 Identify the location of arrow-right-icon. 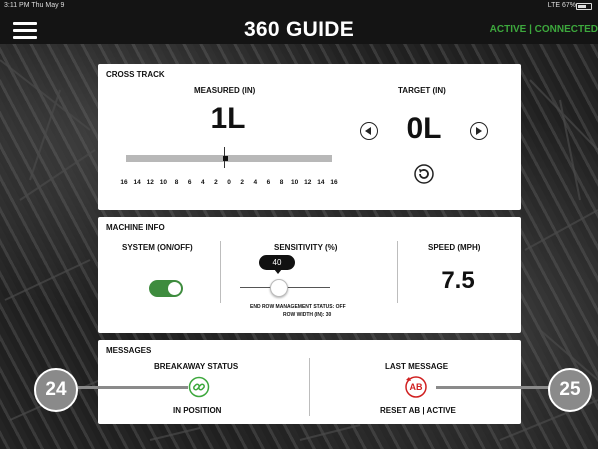
(479, 131).